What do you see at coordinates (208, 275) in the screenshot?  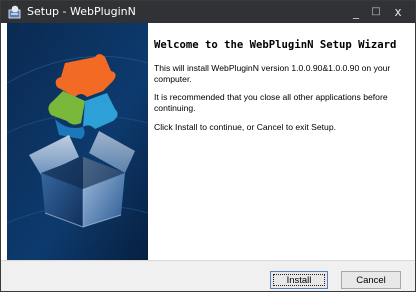 I see `button-bar: Install Cancel` at bounding box center [208, 275].